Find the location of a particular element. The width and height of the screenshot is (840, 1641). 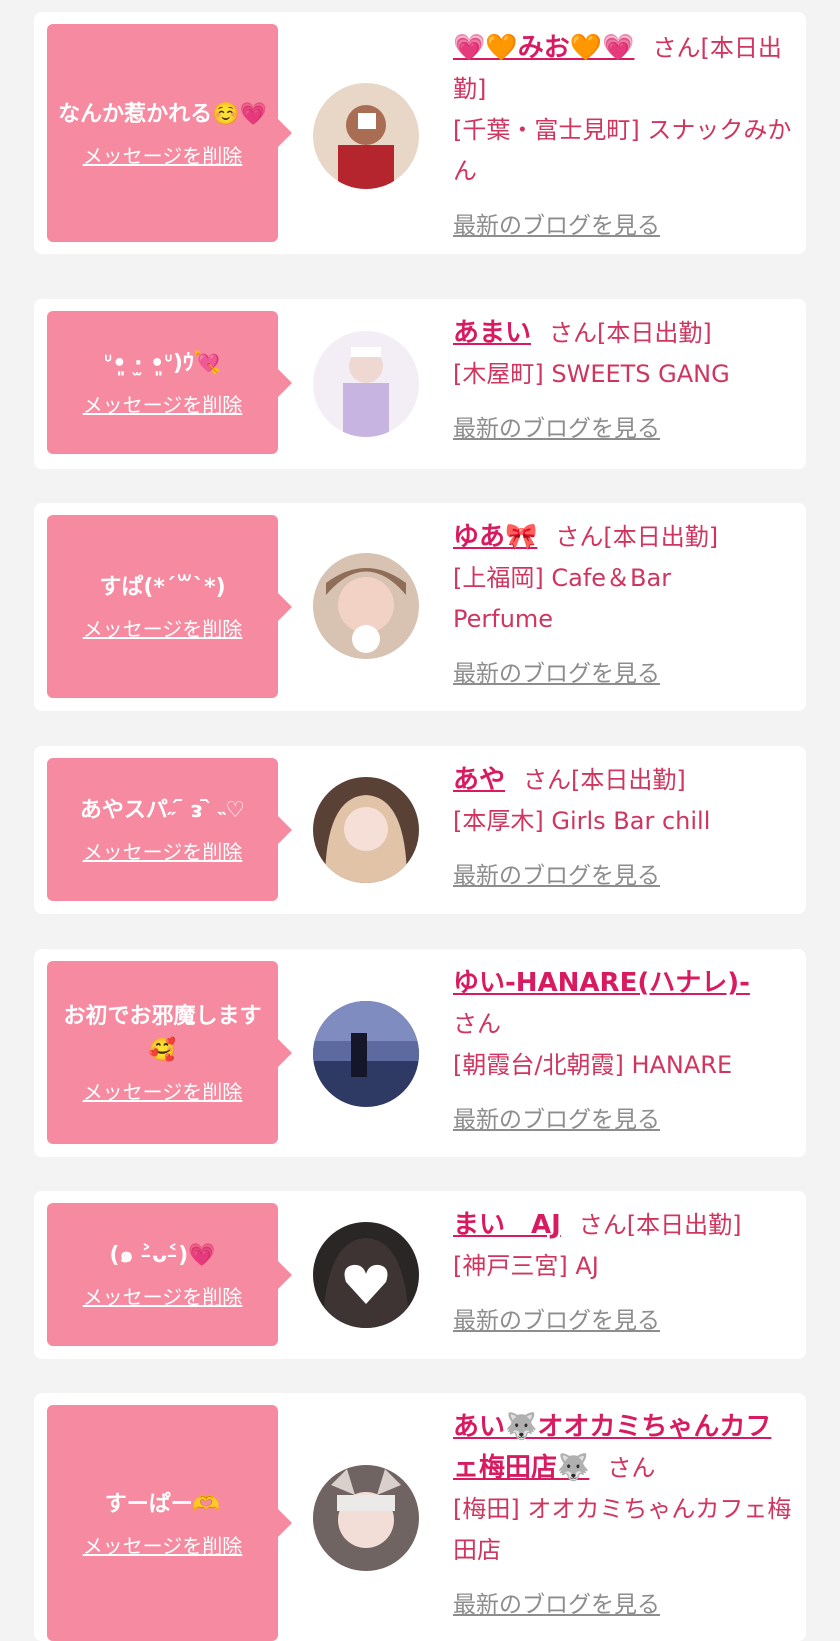

cast-info: まい AJ さん[本日出勤] [神戸三宮] AJ 最新のブログを見る is located at coordinates (623, 1273).